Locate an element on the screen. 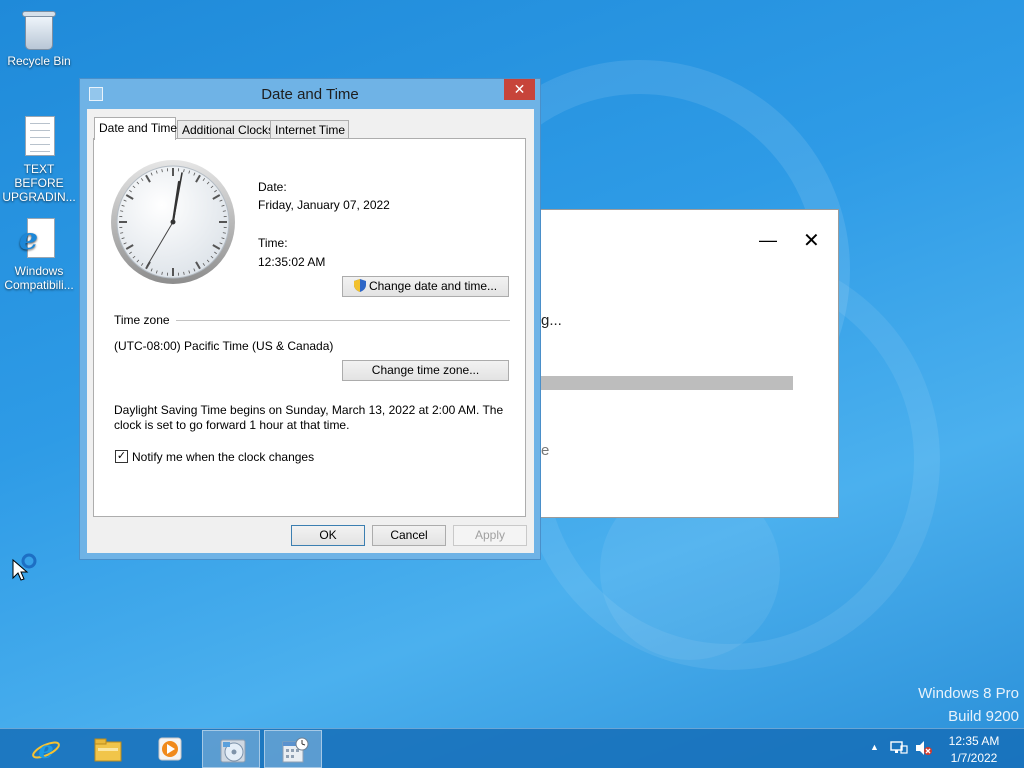  taskbar-disc-setup is located at coordinates (231, 749).